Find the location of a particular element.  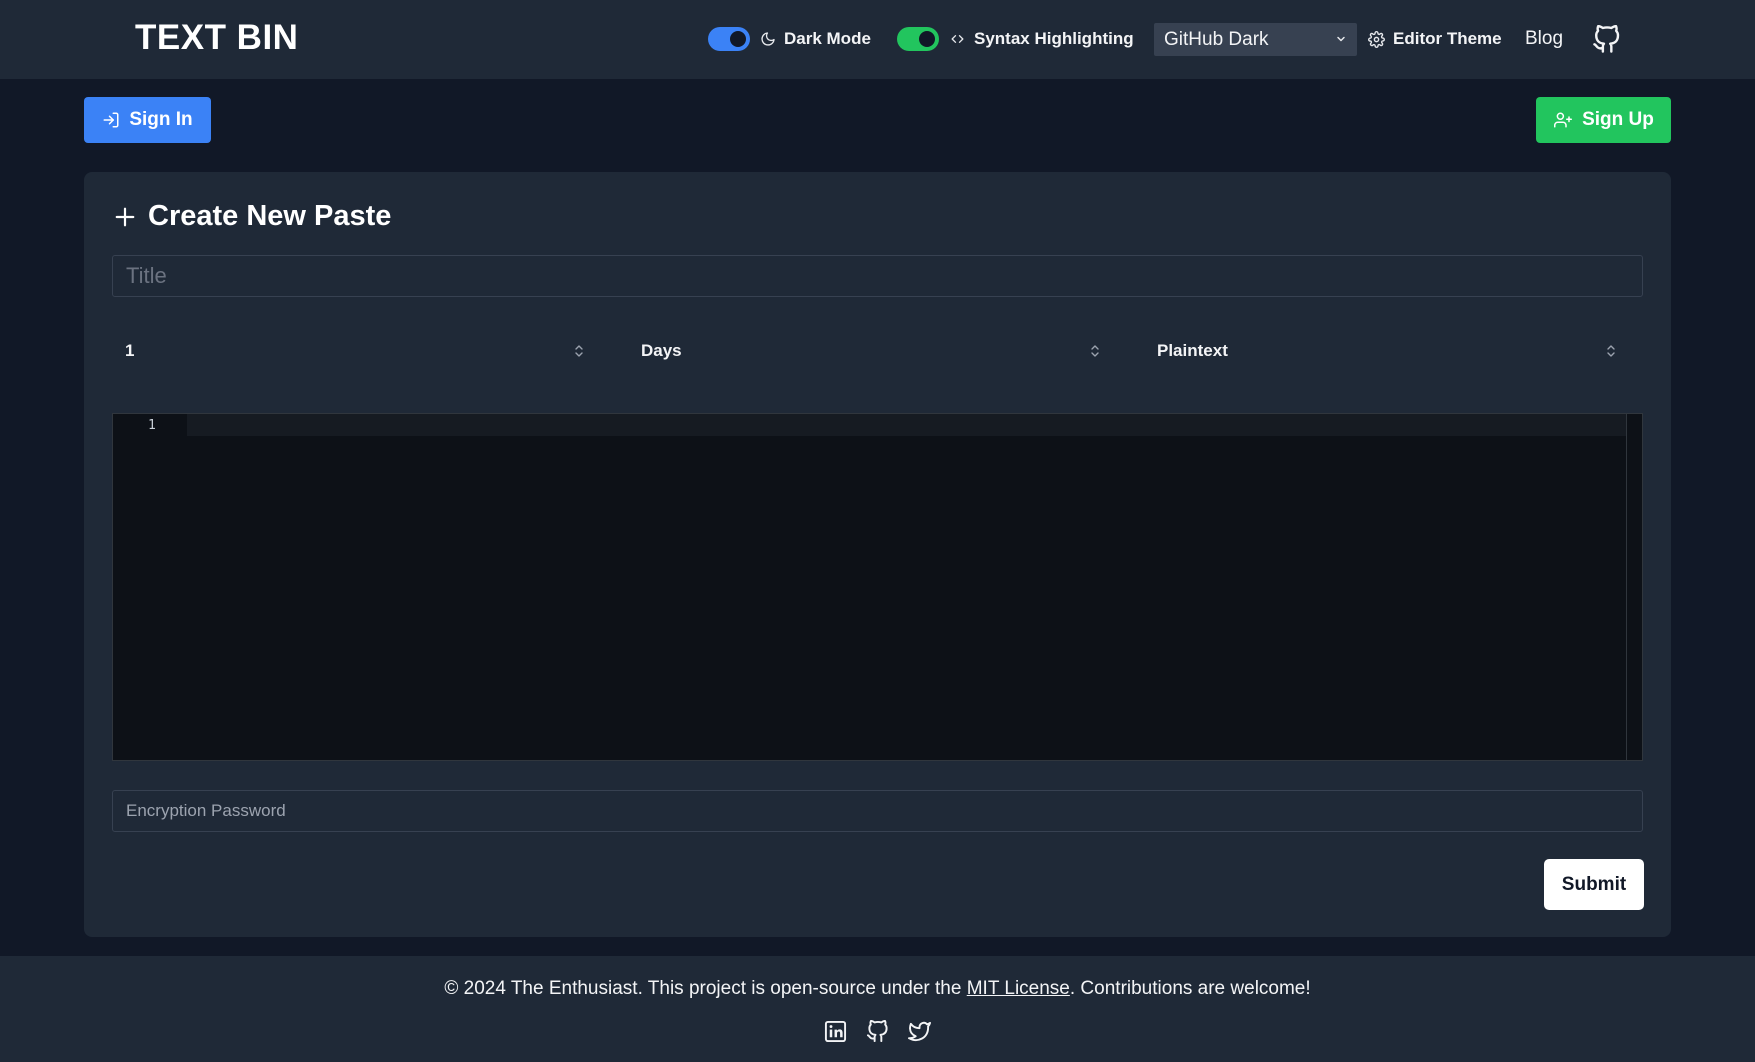

line-number: 1 is located at coordinates (152, 425).